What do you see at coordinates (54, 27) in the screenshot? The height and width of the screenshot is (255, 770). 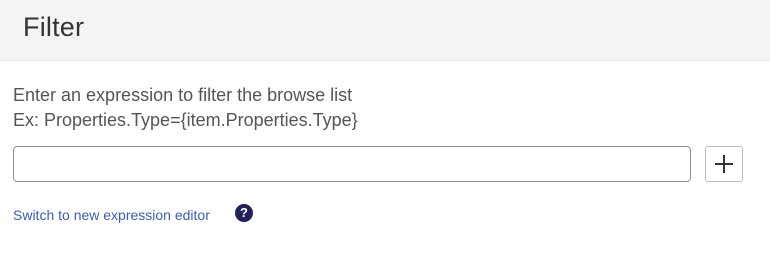 I see `panel-title: Filter` at bounding box center [54, 27].